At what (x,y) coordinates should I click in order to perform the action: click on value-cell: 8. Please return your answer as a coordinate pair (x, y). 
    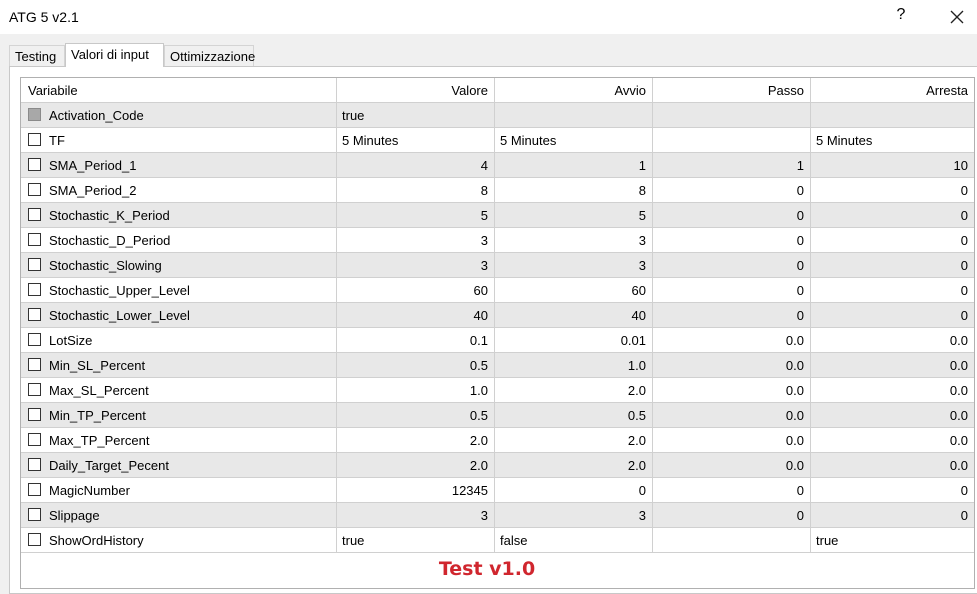
    Looking at the image, I should click on (416, 190).